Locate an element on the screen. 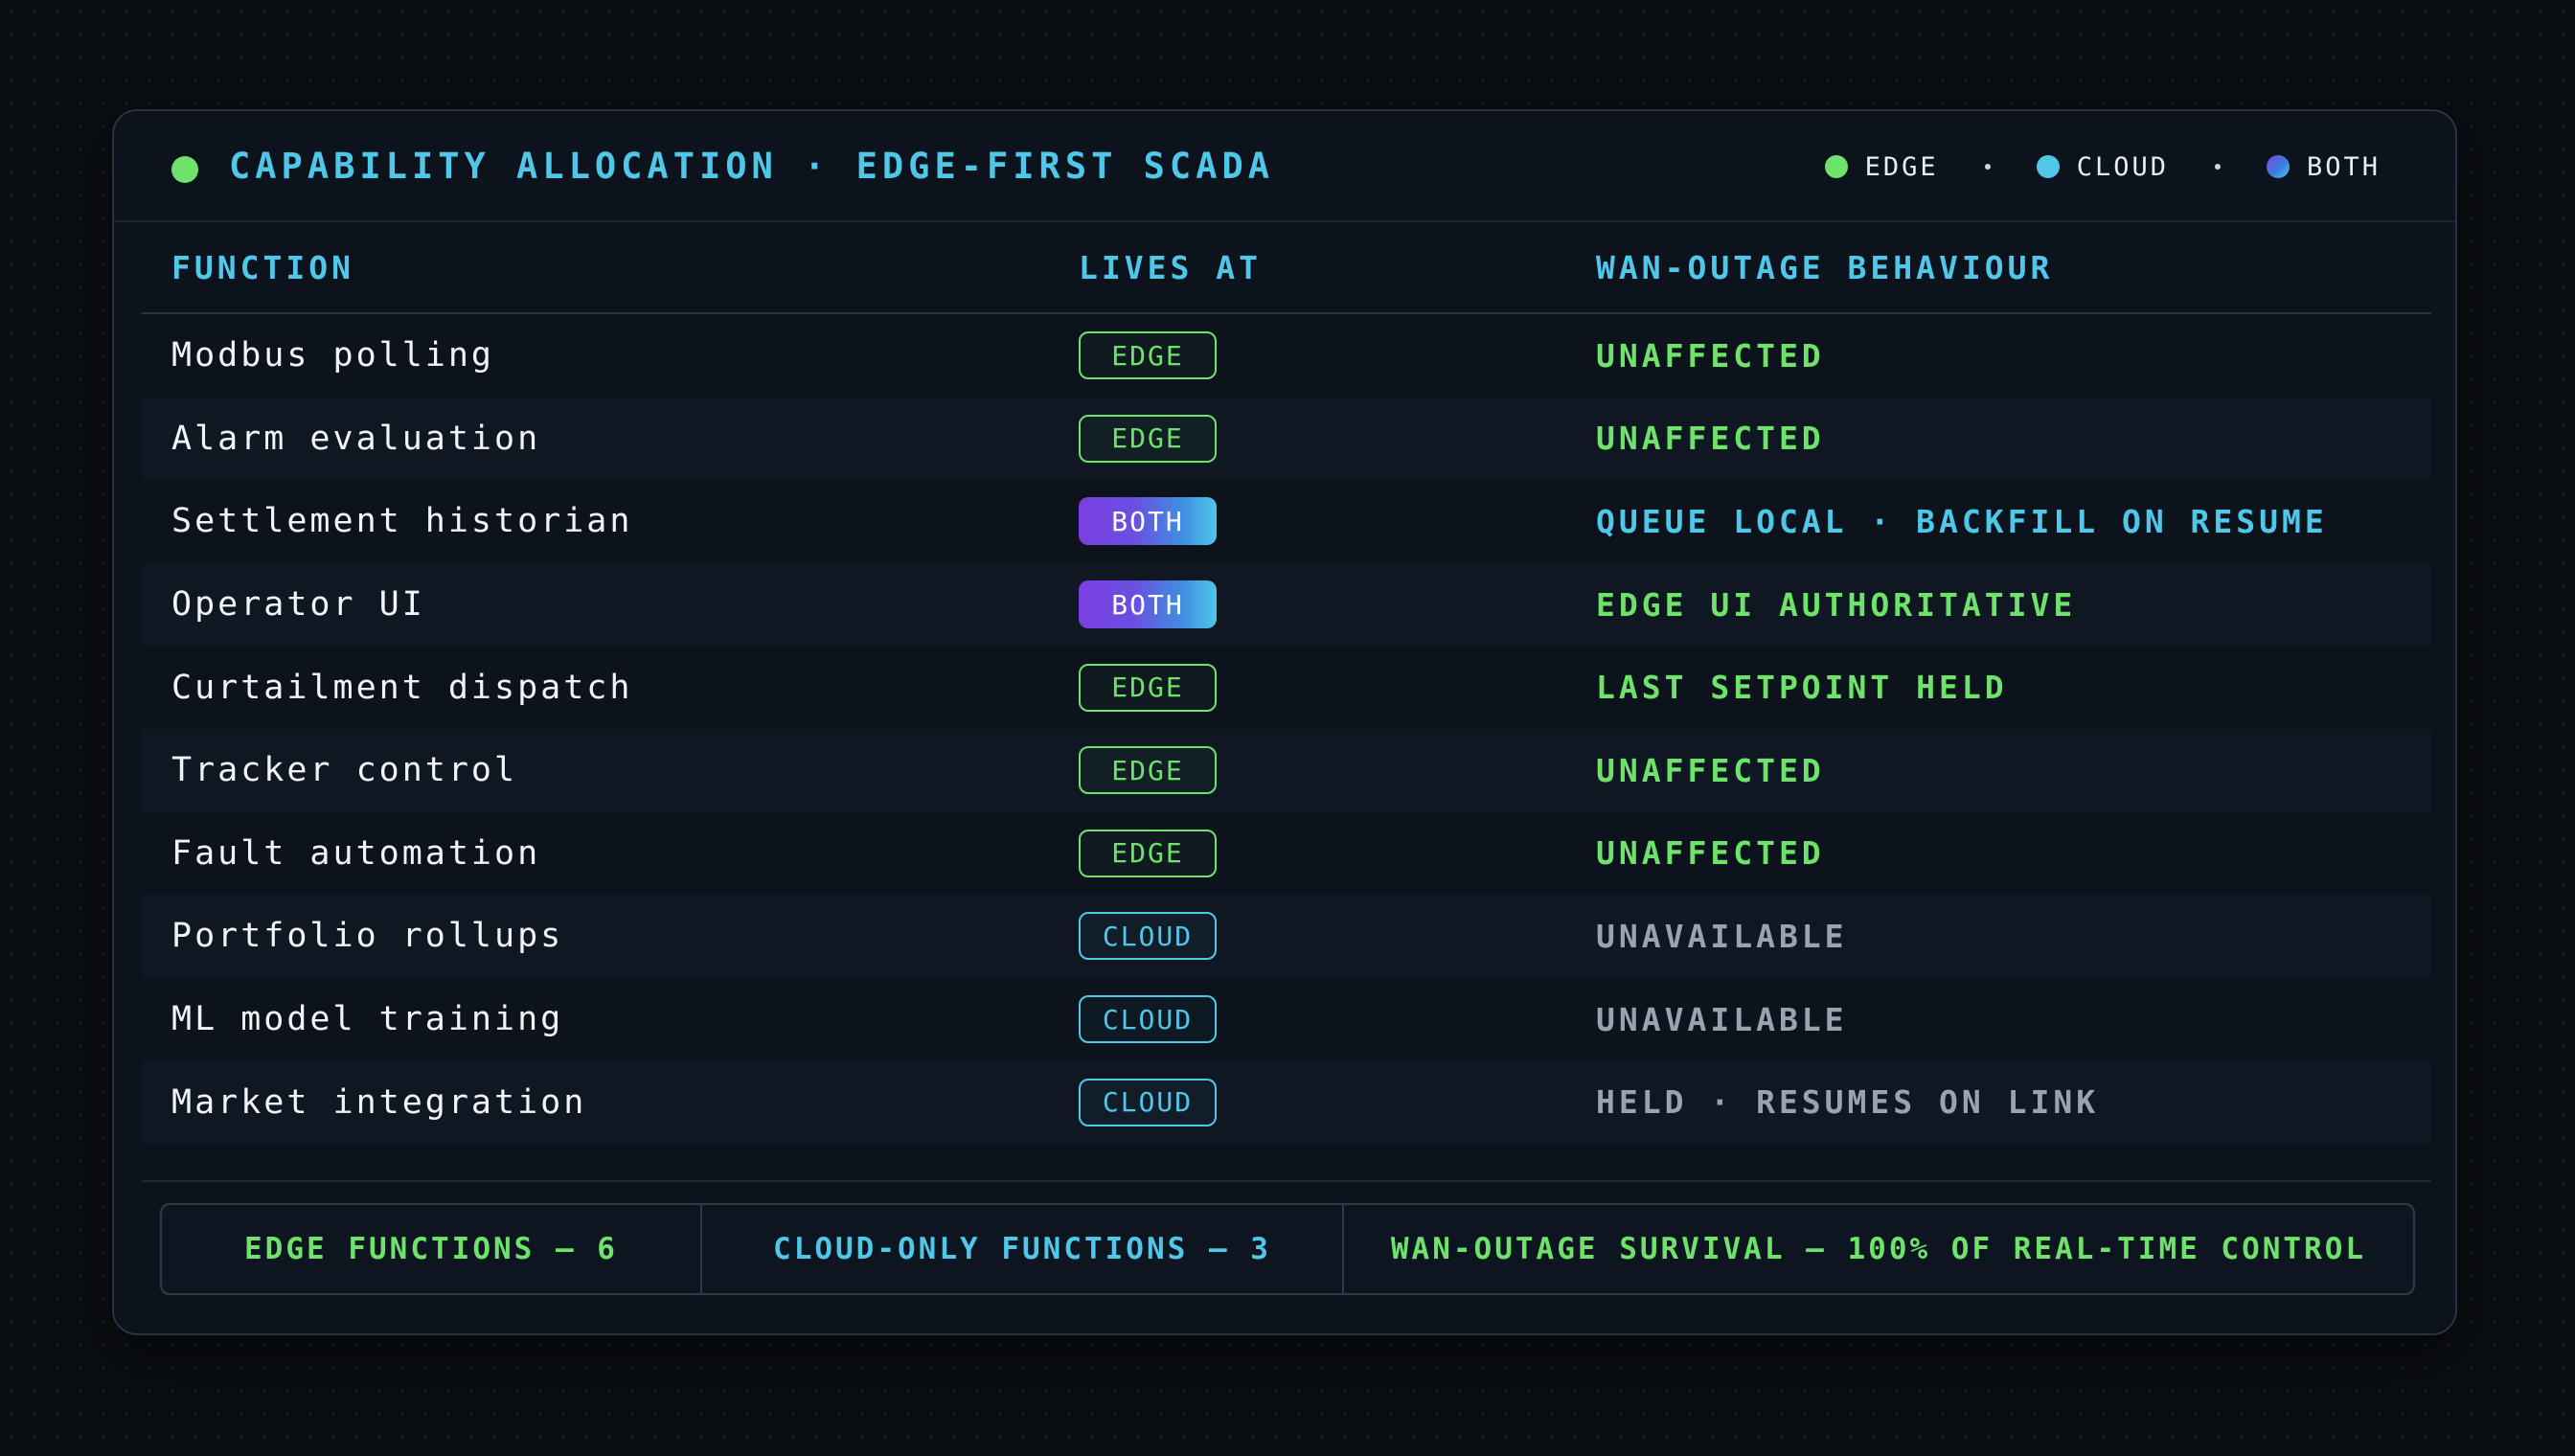 This screenshot has height=1456, width=2575. cloud-dot-icon is located at coordinates (2048, 167).